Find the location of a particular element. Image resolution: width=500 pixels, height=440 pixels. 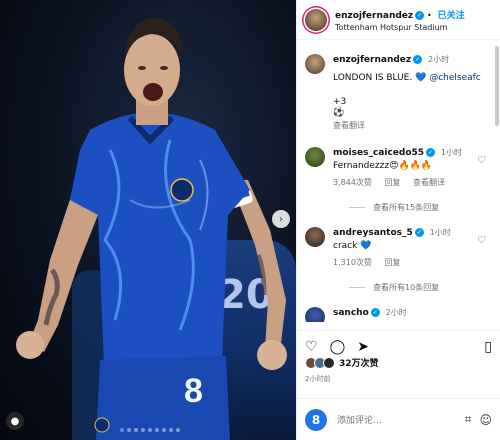

caption-mention: @chelseafc is located at coordinates (455, 78).